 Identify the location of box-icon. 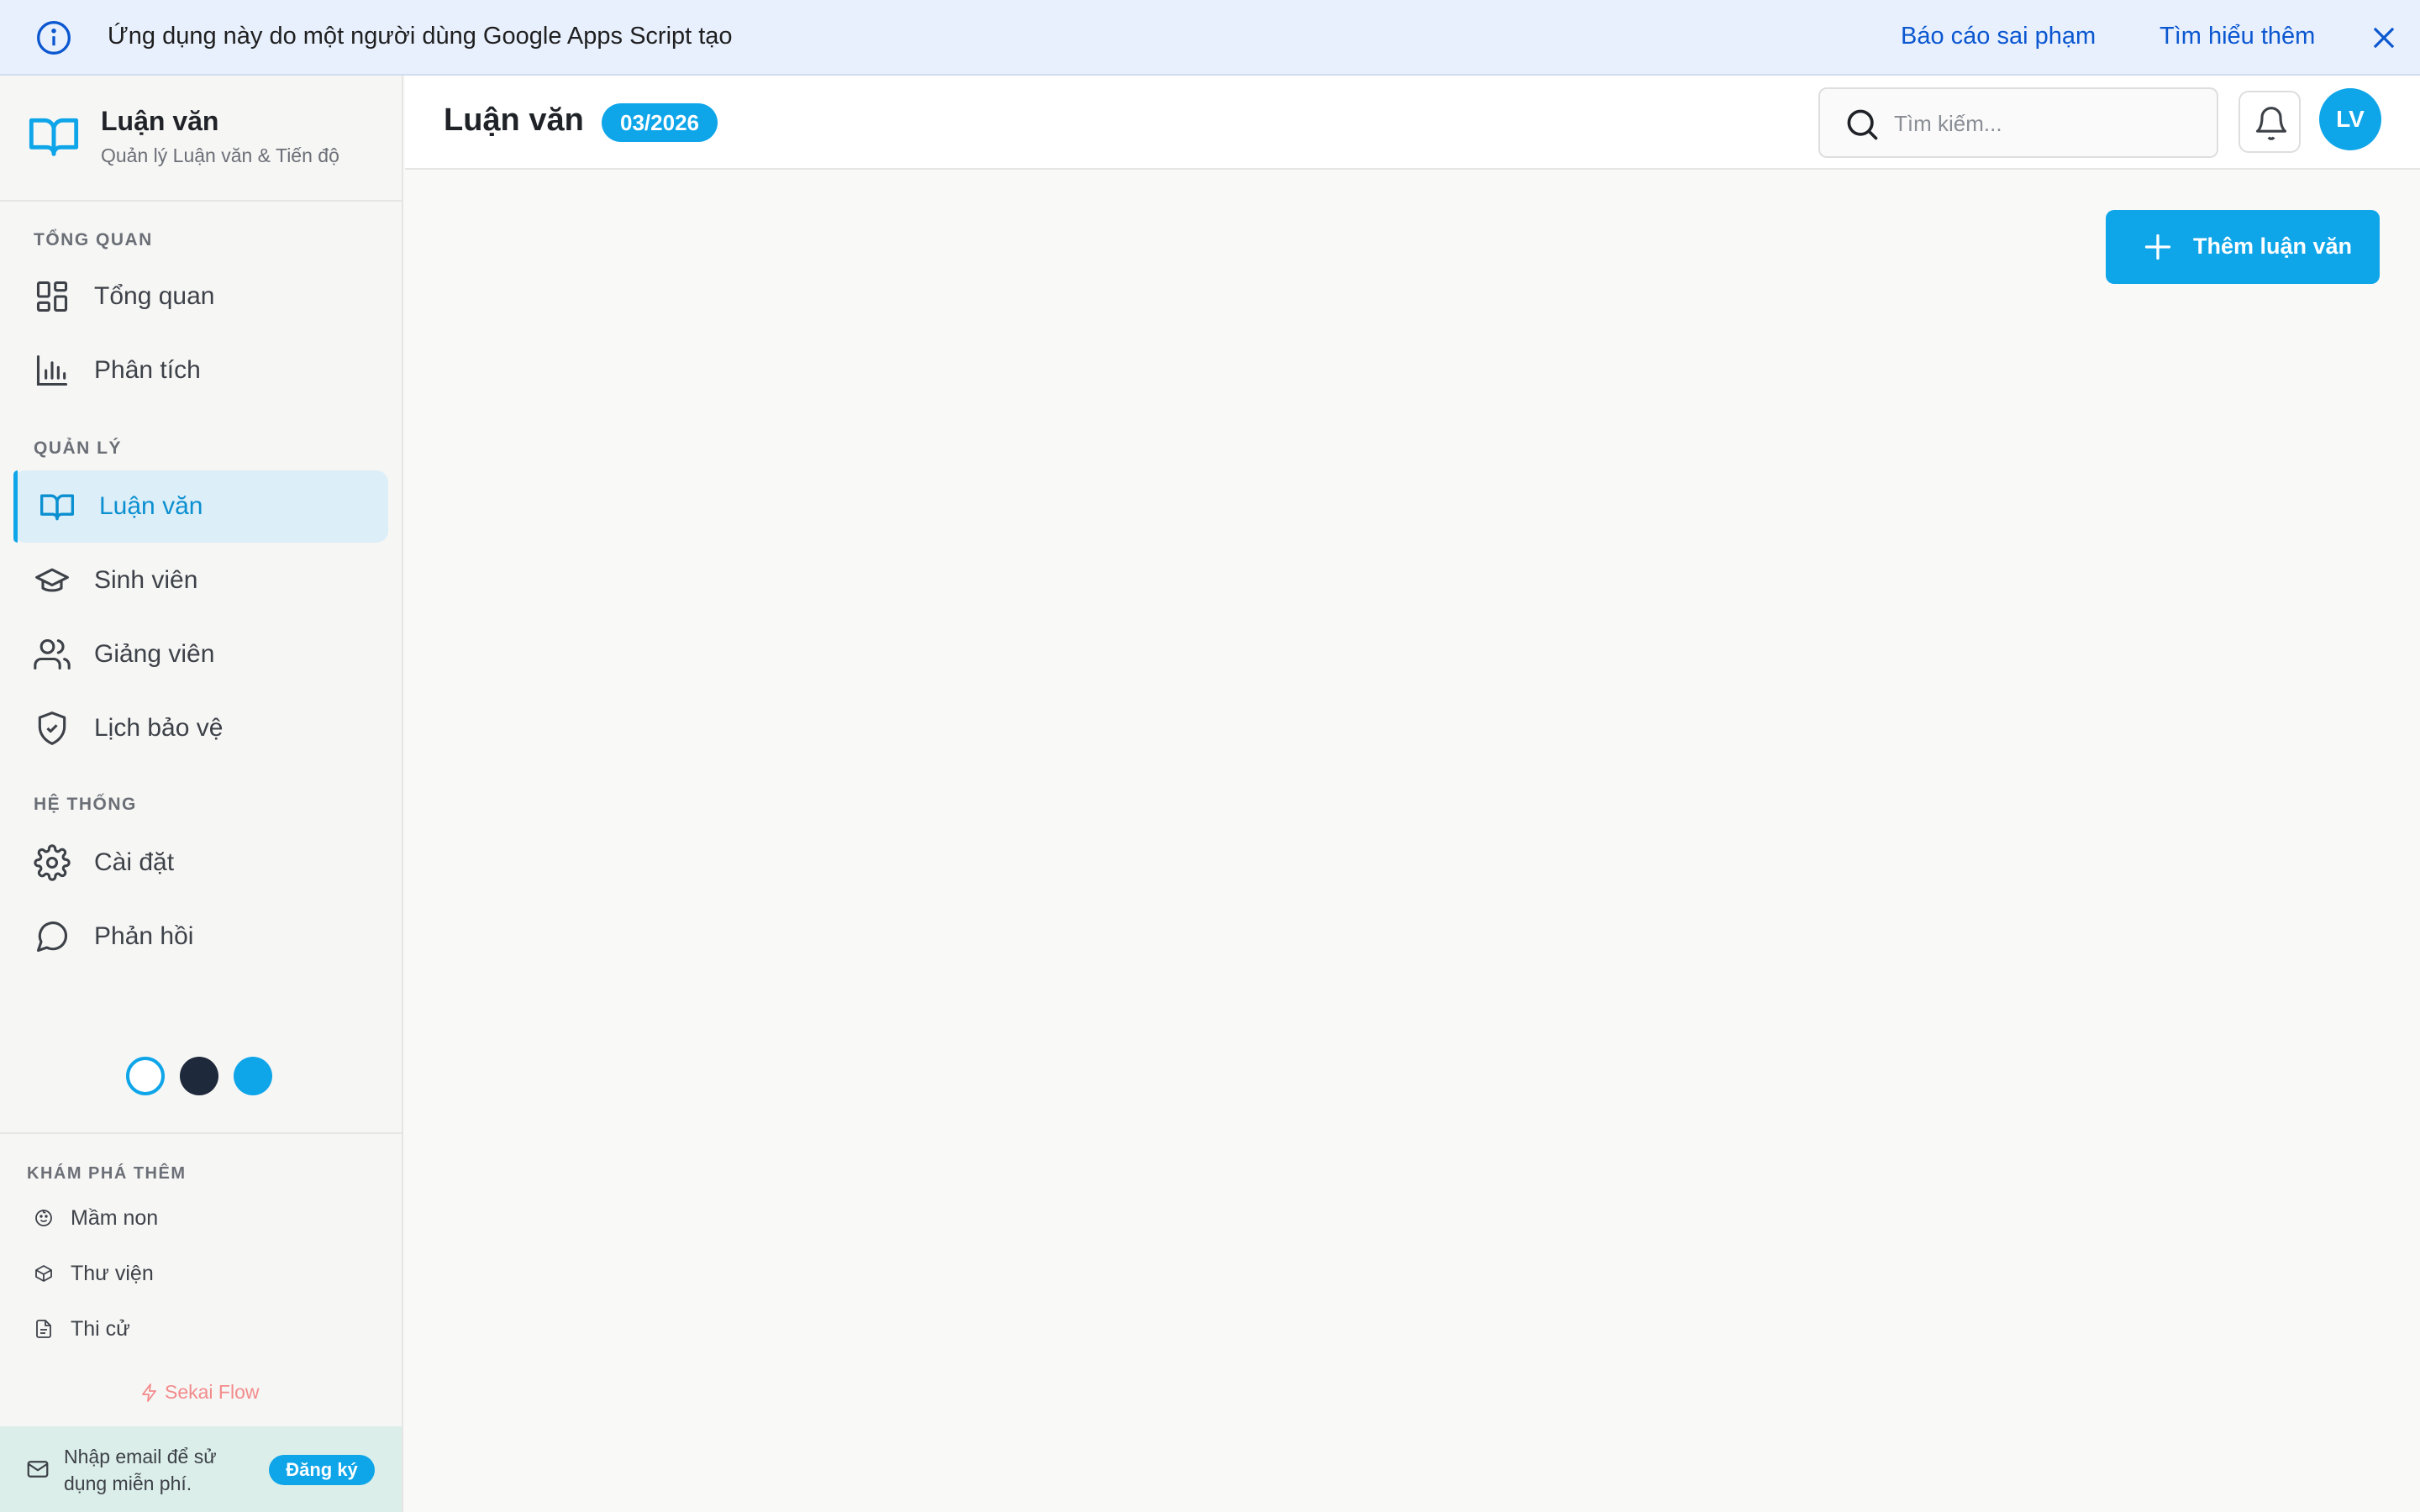
(43, 1273).